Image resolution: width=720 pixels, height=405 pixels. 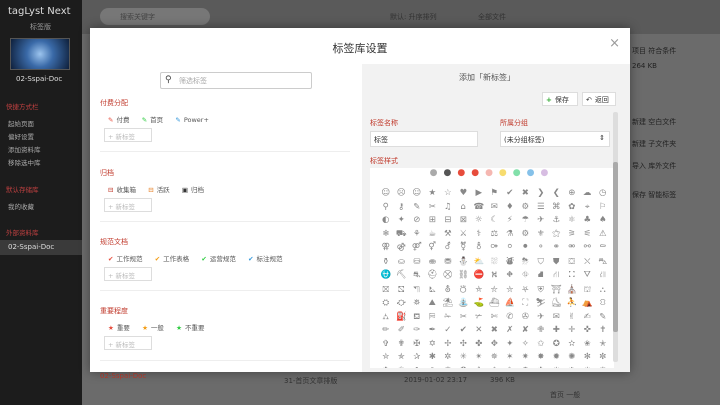 What do you see at coordinates (172, 258) in the screenshot?
I see `tag-item: ✔ 工作表格` at bounding box center [172, 258].